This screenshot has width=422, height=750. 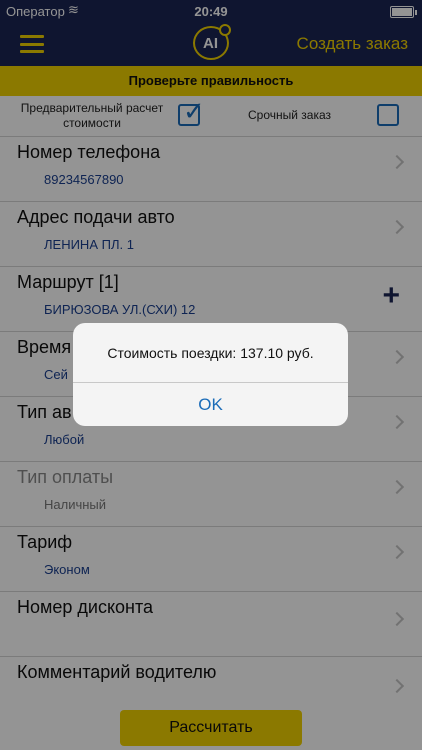 What do you see at coordinates (210, 404) in the screenshot?
I see `alert-ok-button: OK` at bounding box center [210, 404].